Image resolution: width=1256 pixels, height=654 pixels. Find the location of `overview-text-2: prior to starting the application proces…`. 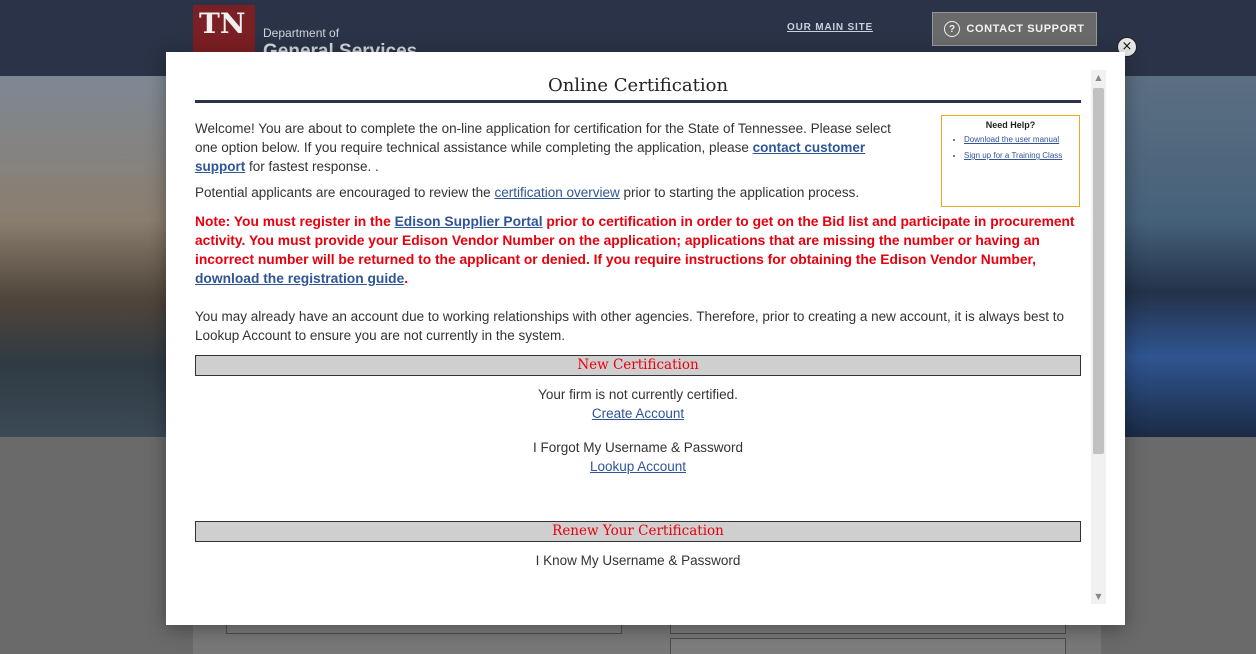

overview-text-2: prior to starting the application proces… is located at coordinates (739, 192).